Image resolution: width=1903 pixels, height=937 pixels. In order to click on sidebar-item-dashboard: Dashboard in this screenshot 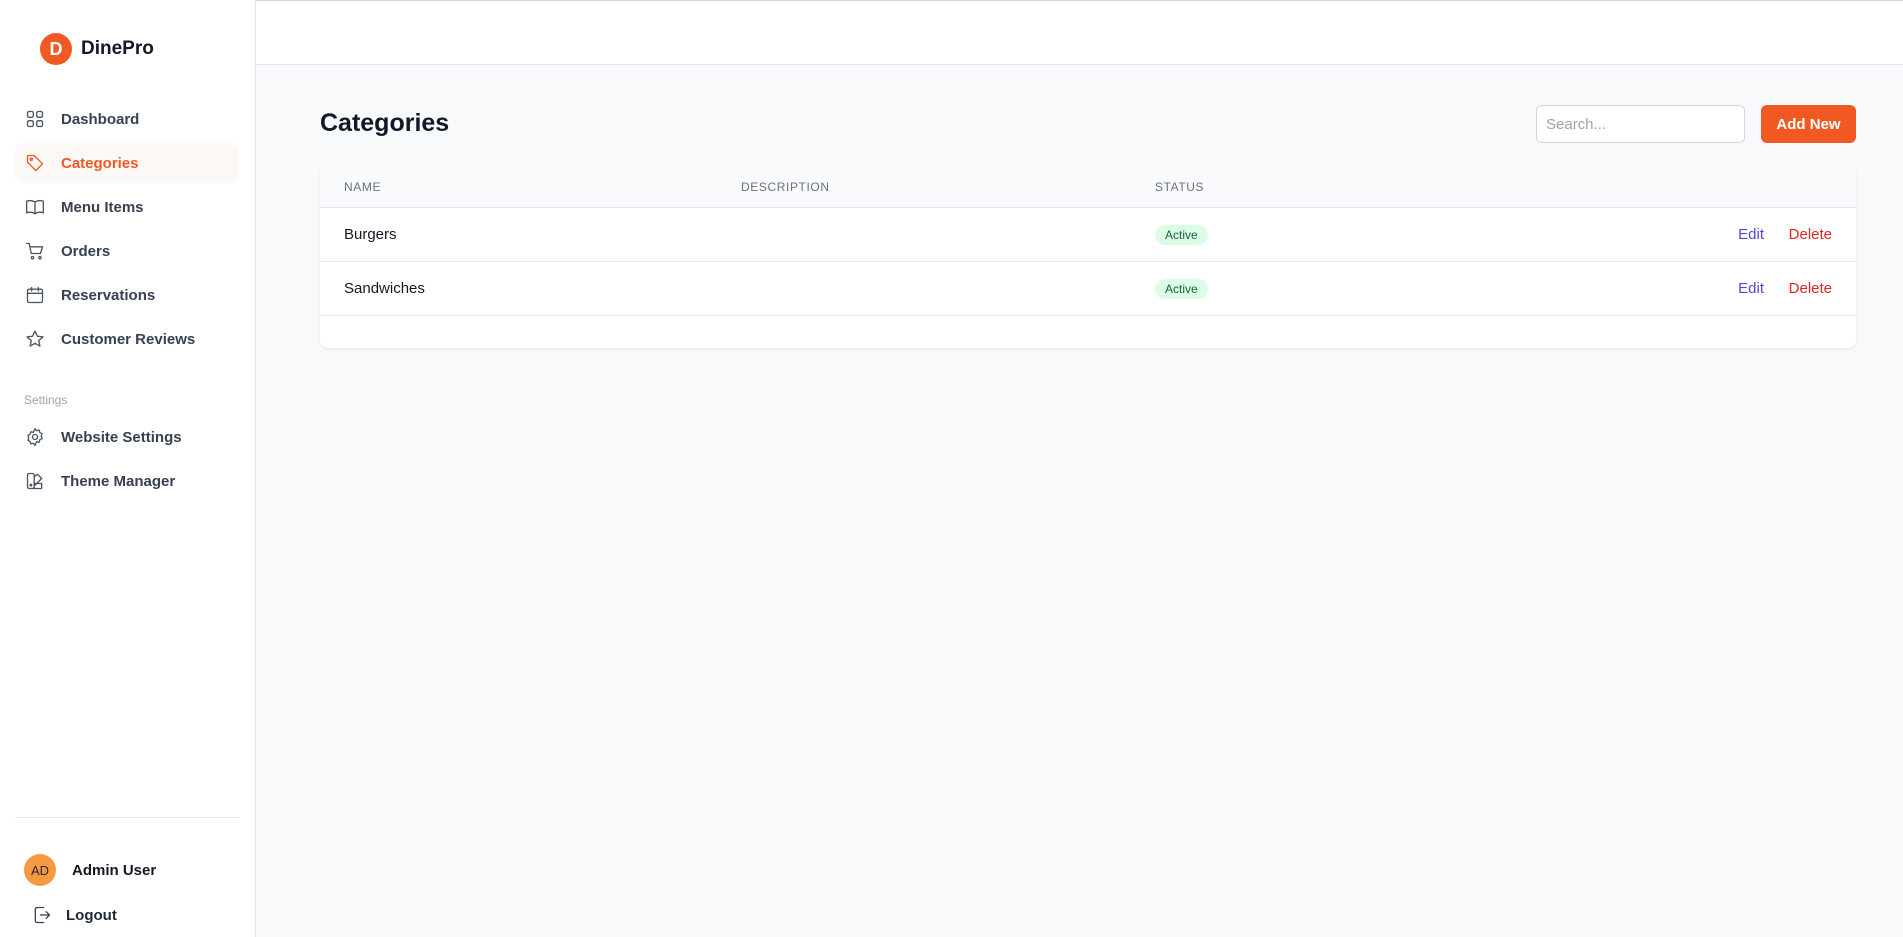, I will do `click(127, 119)`.